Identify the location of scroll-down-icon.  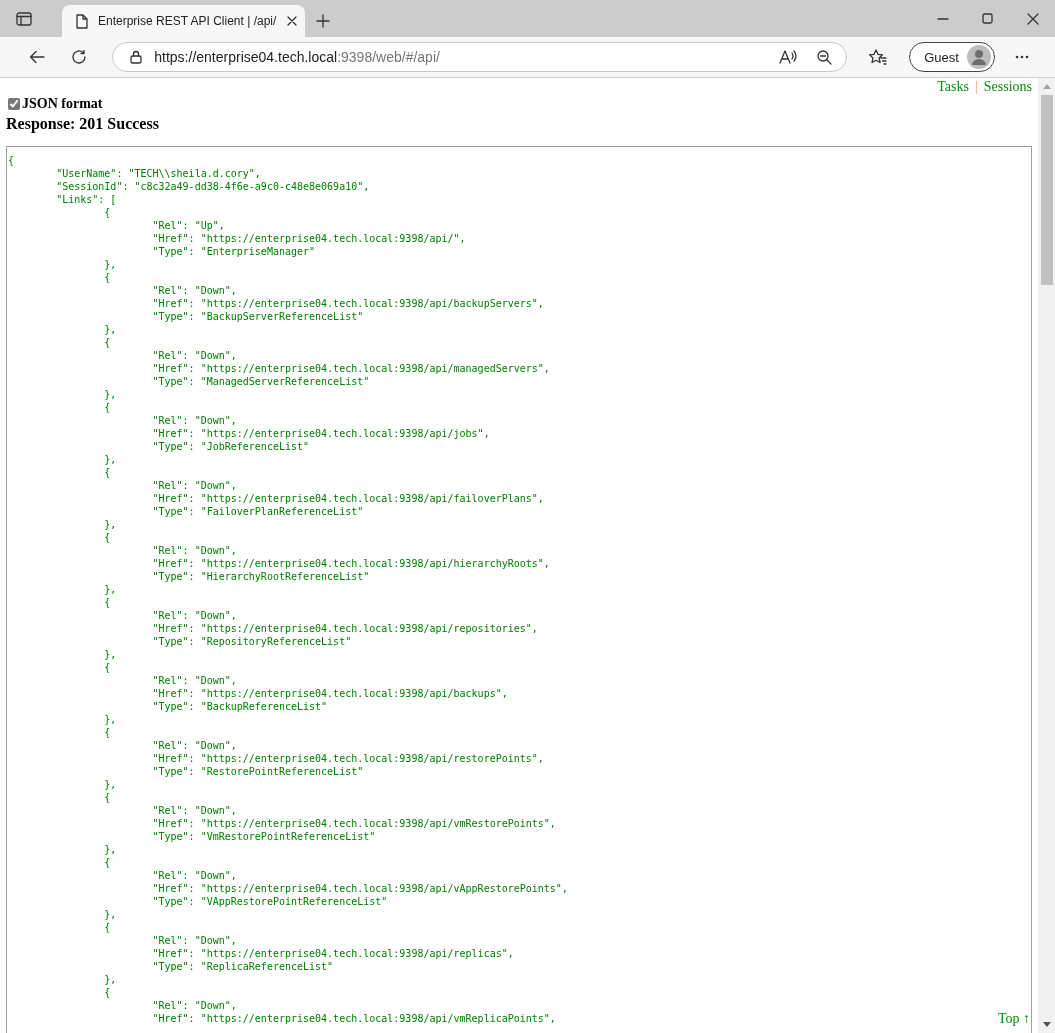
(1046, 1024).